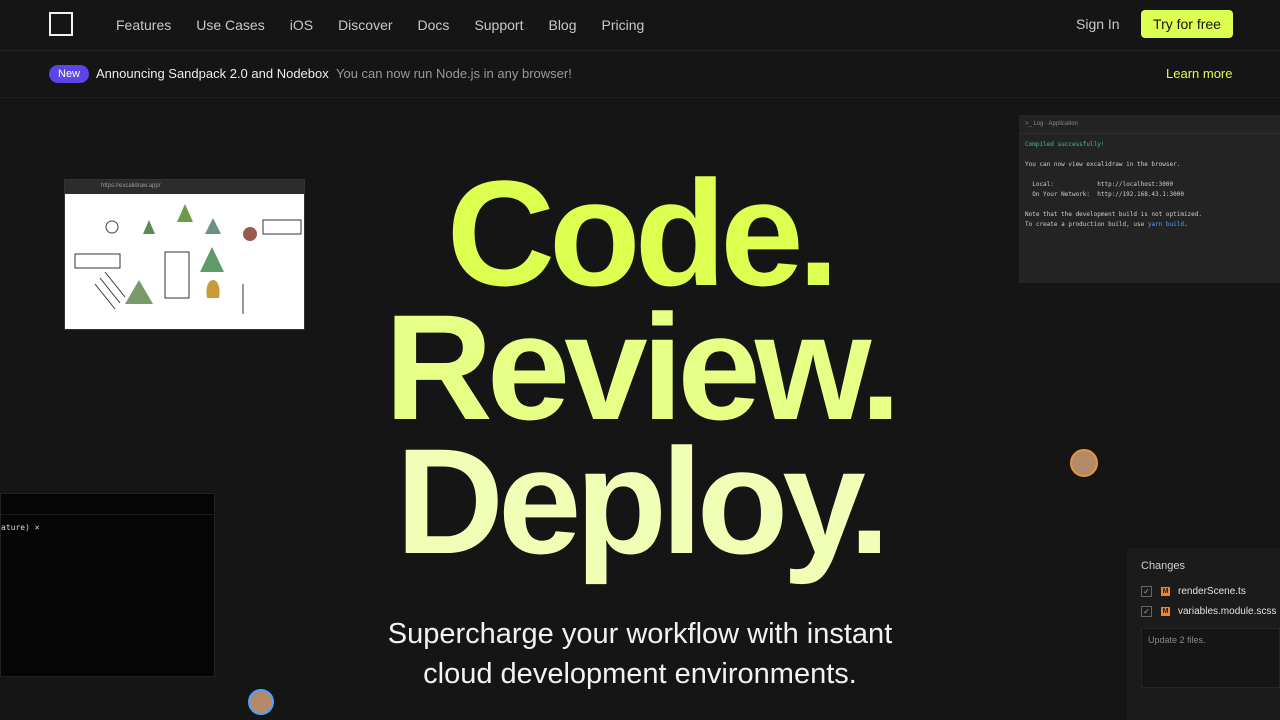  Describe the element at coordinates (143, 25) in the screenshot. I see `nav-link-features: Features` at that location.